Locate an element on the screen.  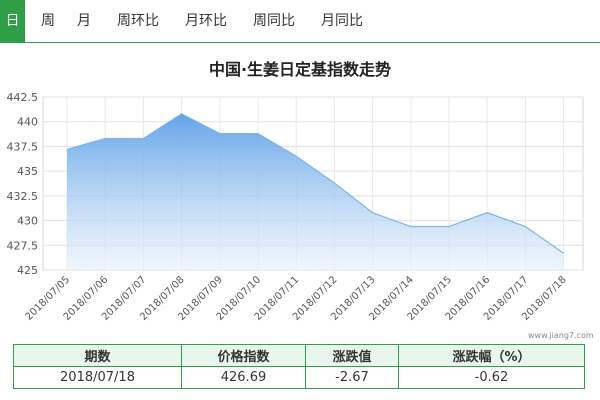
table-row: 2018/07/18 426.69 -2.67 -0.62 is located at coordinates (299, 377).